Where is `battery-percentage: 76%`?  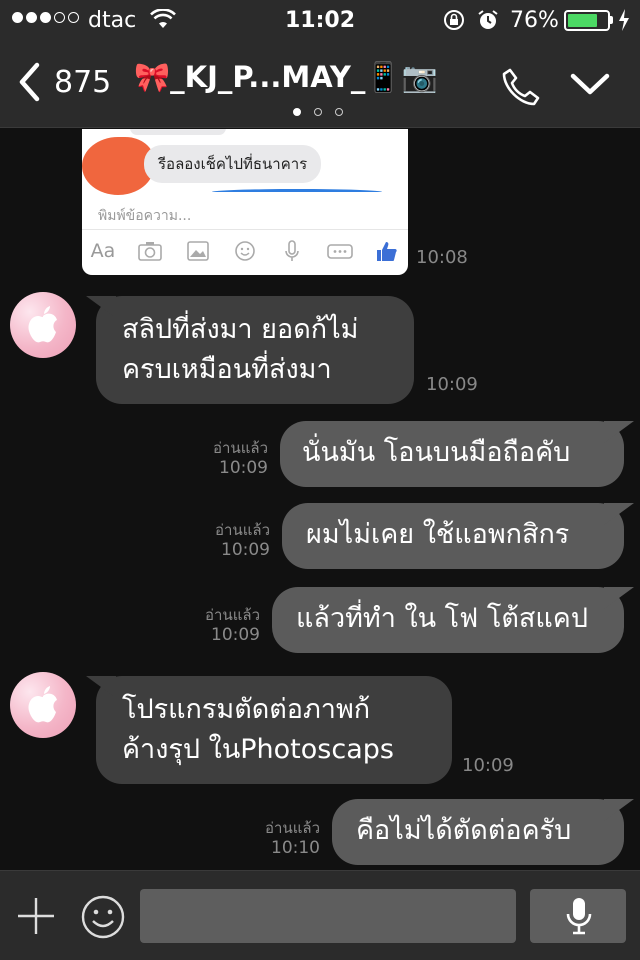
battery-percentage: 76% is located at coordinates (534, 20).